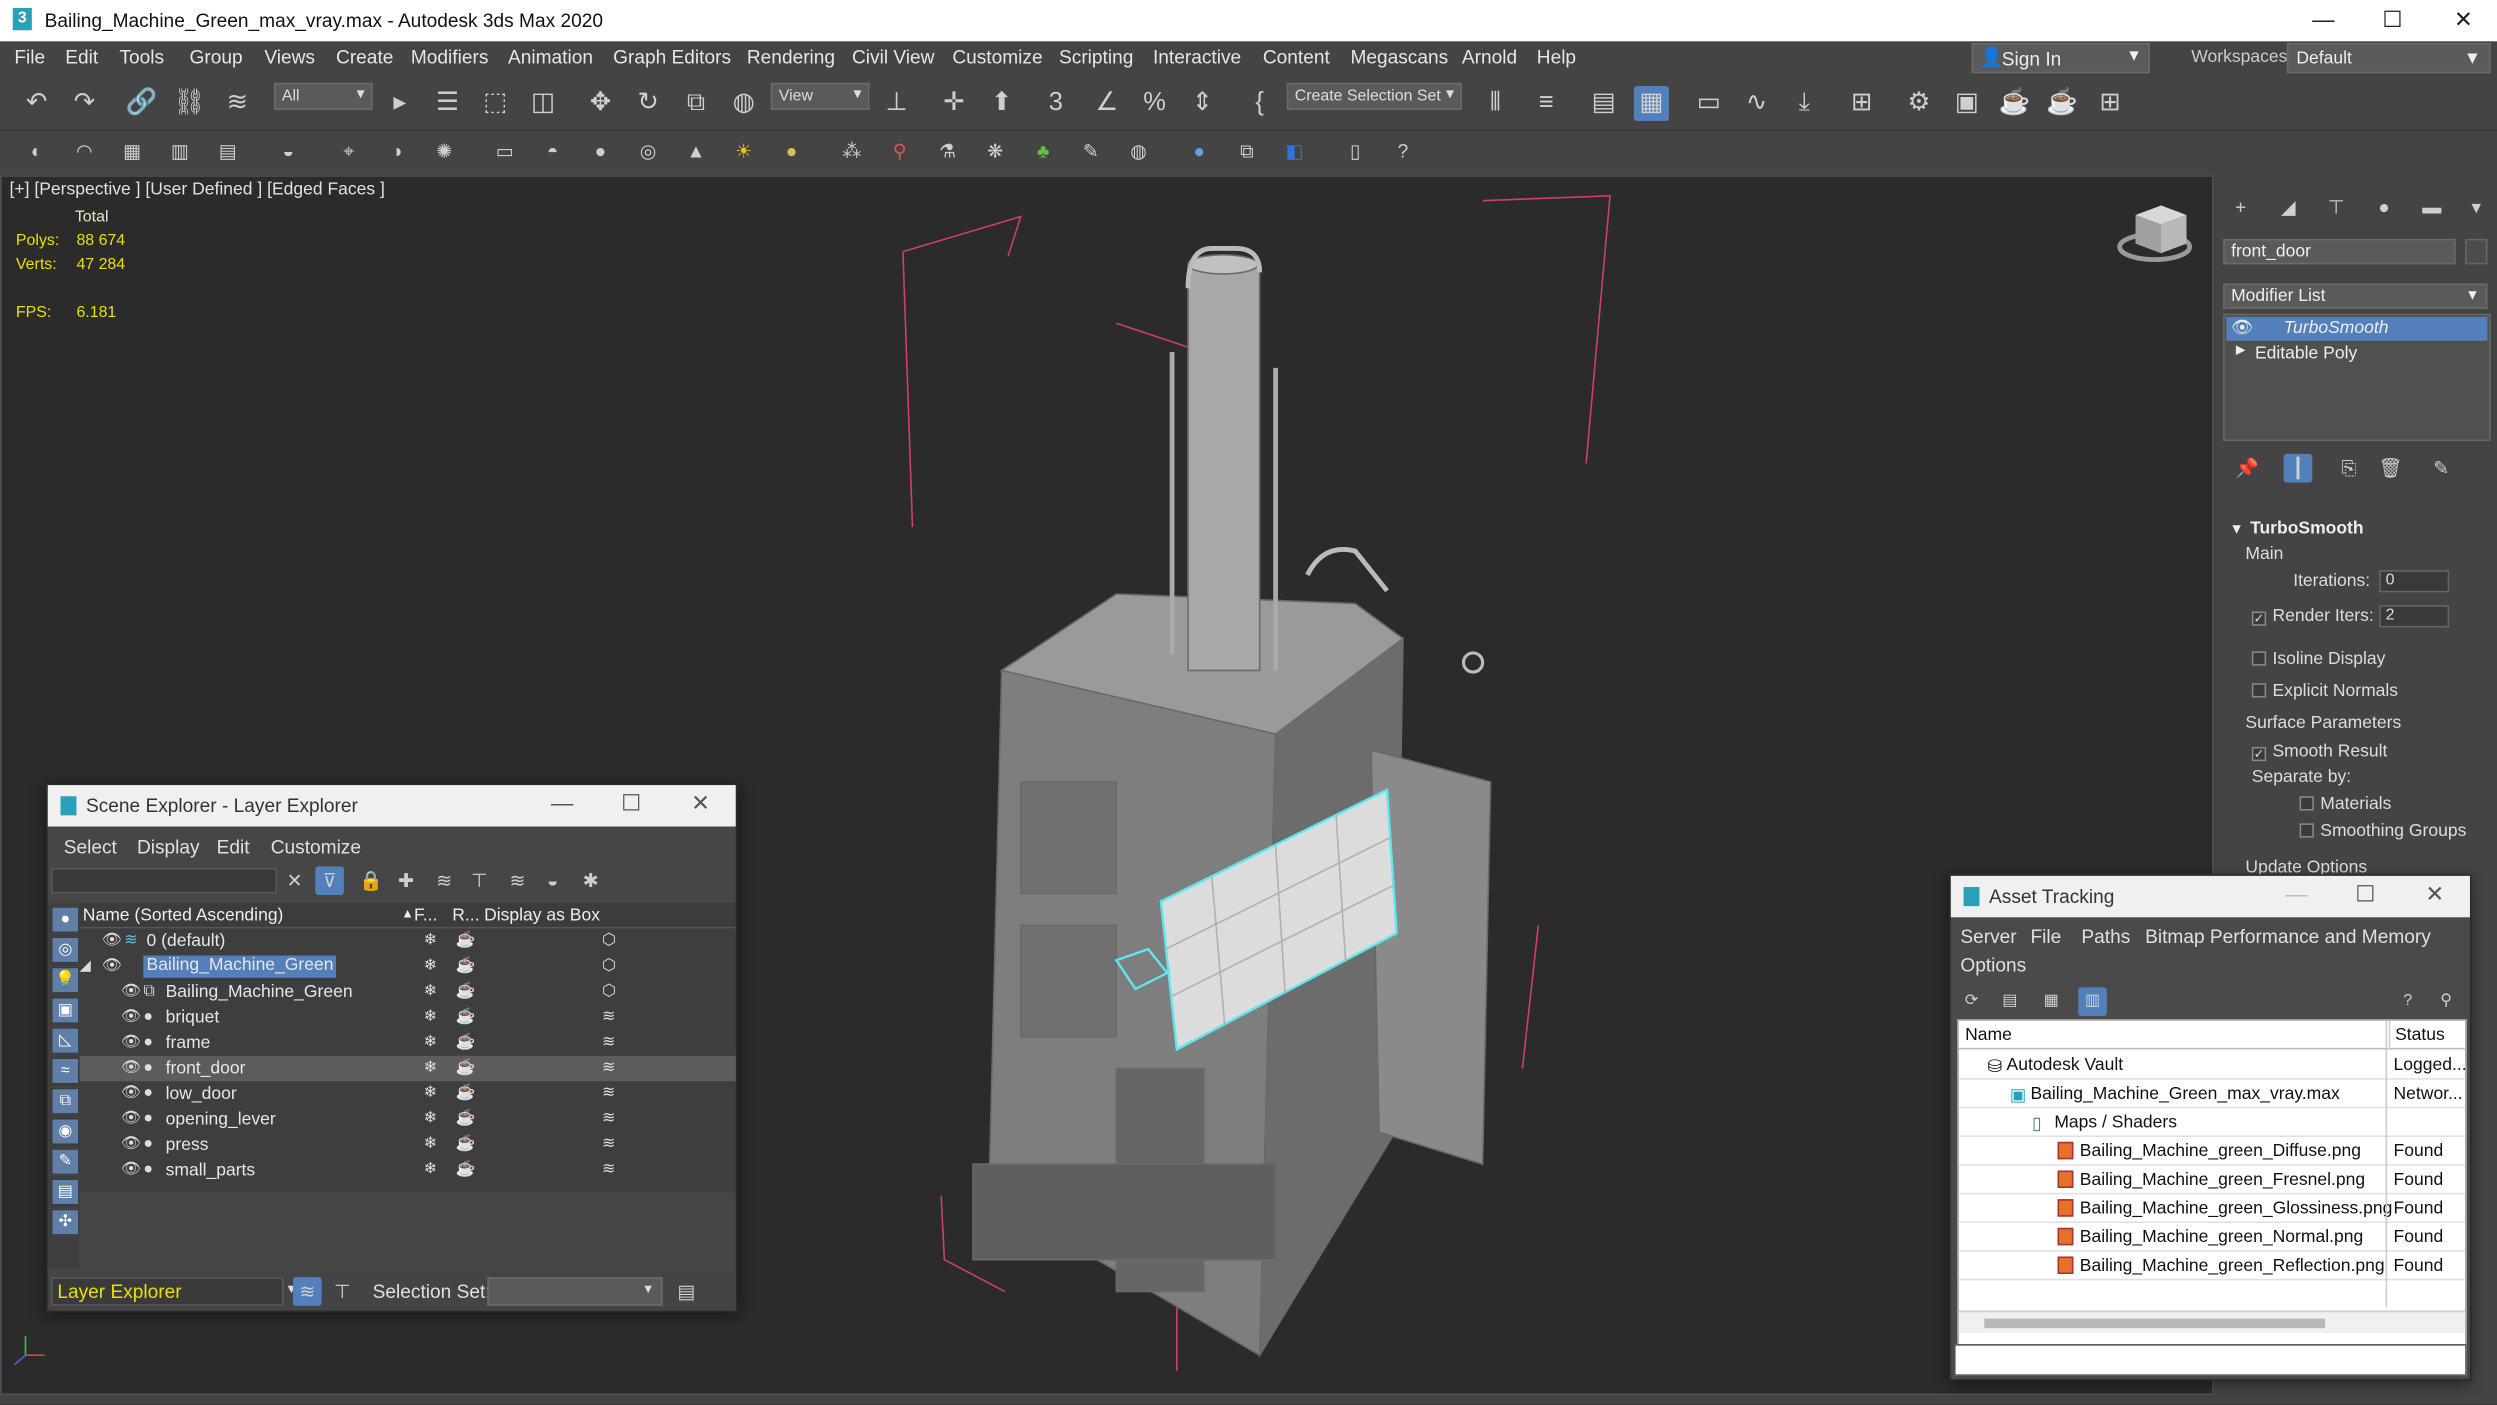 This screenshot has width=2497, height=1405. What do you see at coordinates (2323, 18) in the screenshot?
I see `minimize-button: —` at bounding box center [2323, 18].